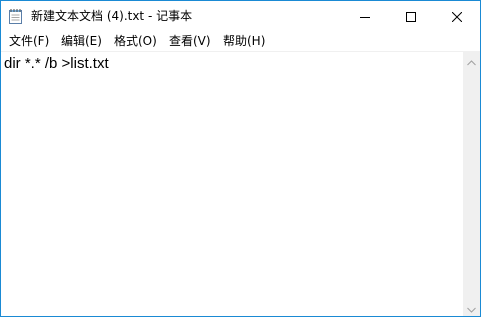  I want to click on vertical-scrollbar, so click(471, 184).